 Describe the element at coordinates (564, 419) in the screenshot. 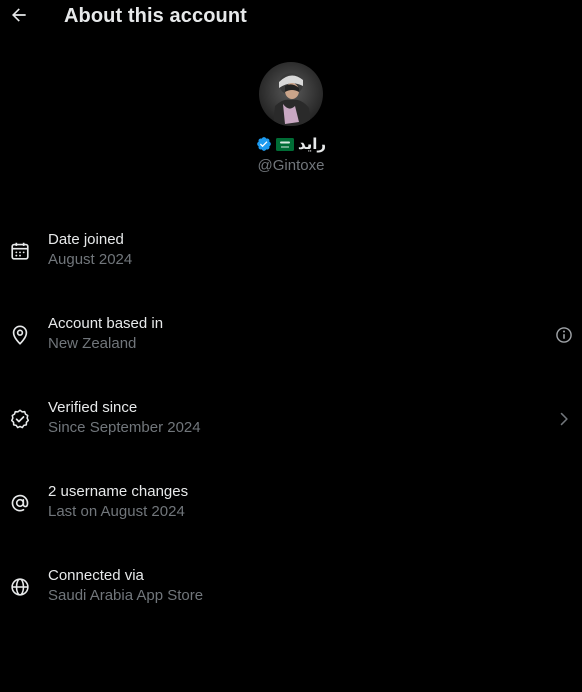

I see `chevron-right-icon` at that location.